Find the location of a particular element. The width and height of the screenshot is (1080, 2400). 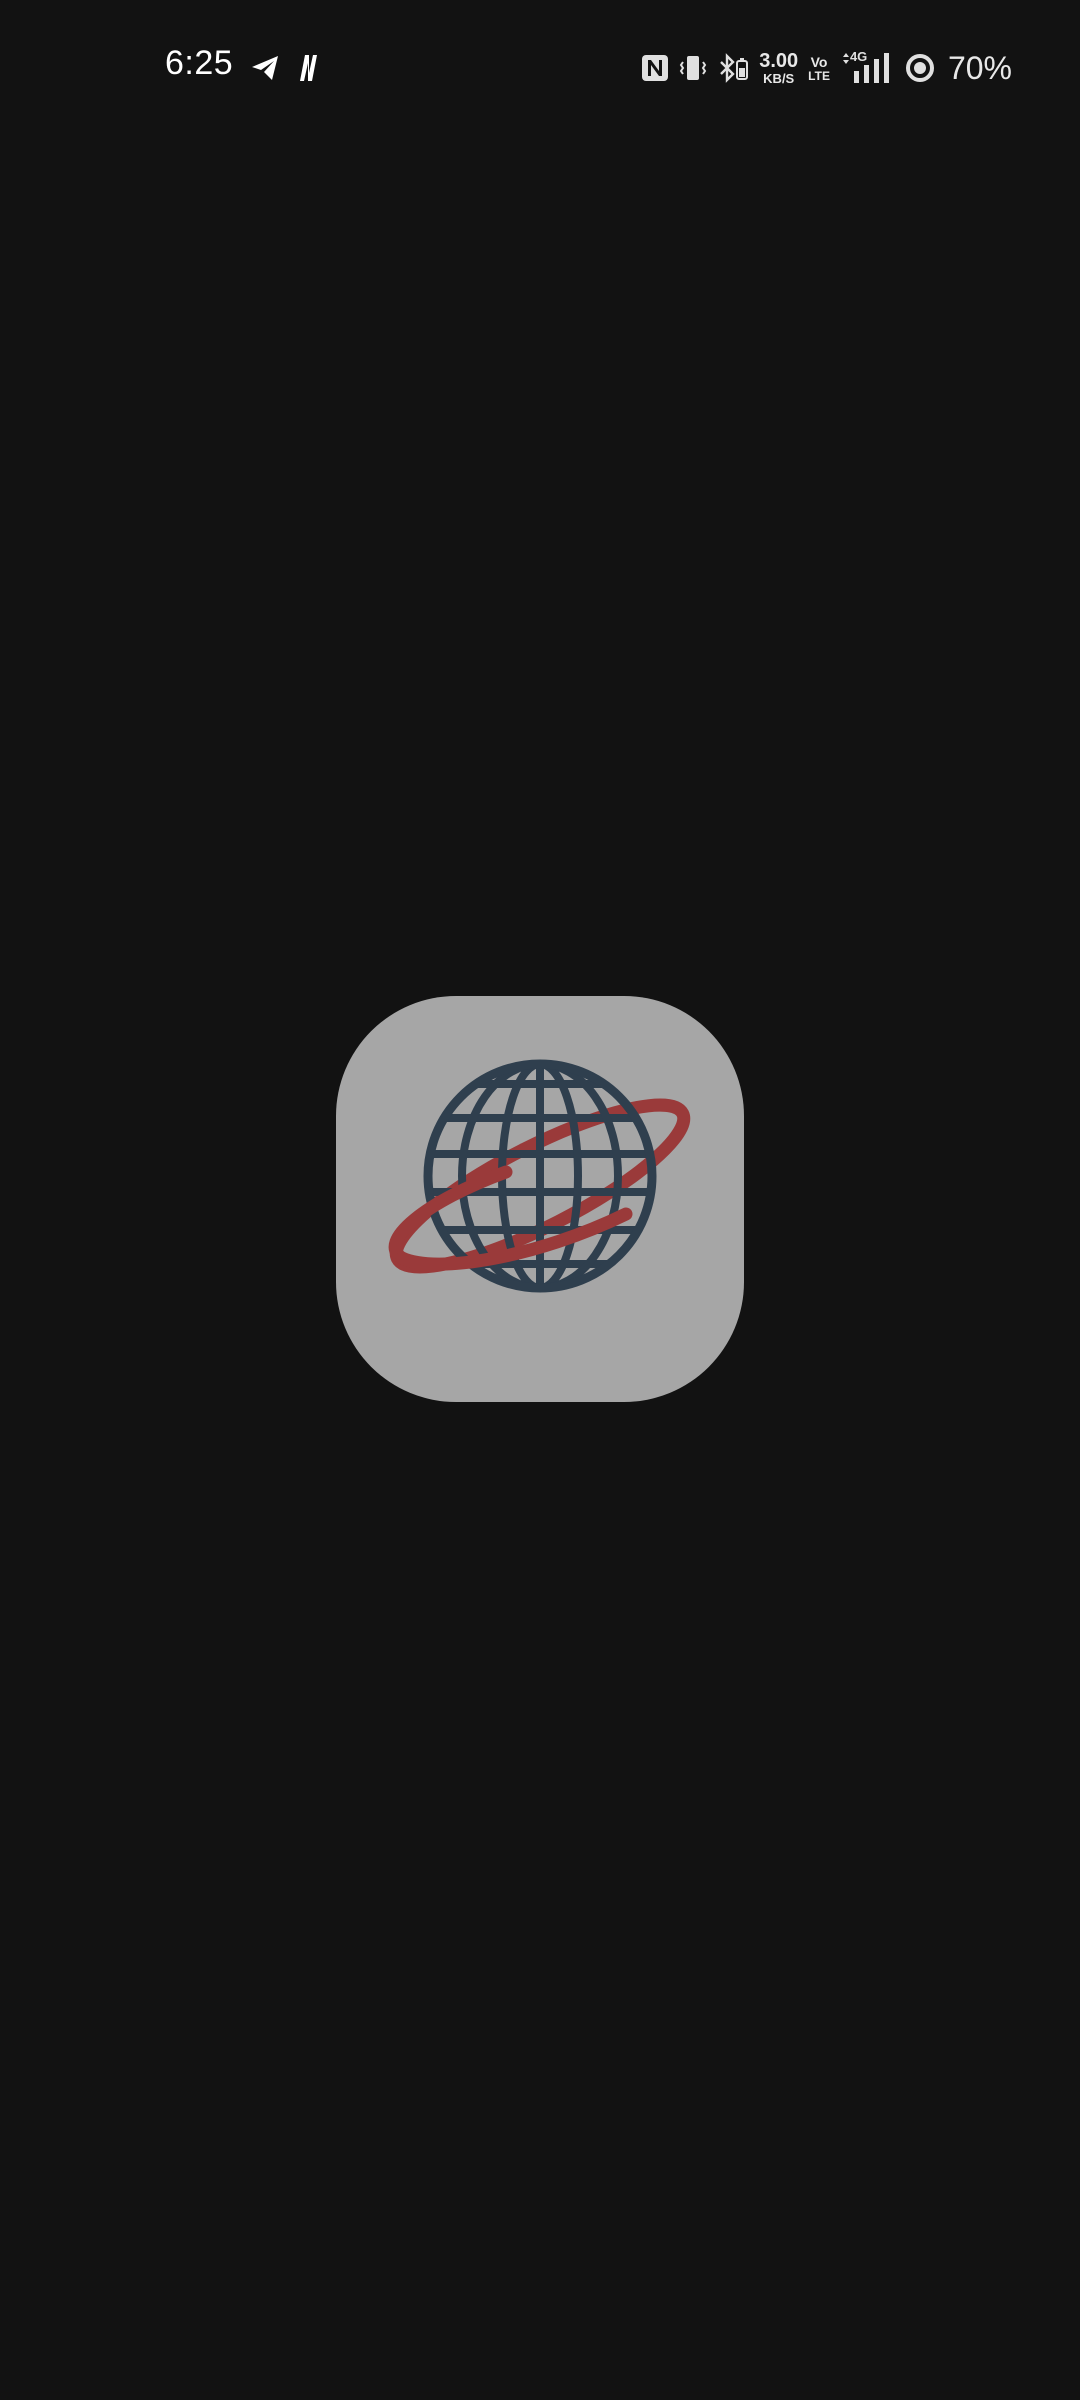

battery-ring-icon is located at coordinates (920, 68).